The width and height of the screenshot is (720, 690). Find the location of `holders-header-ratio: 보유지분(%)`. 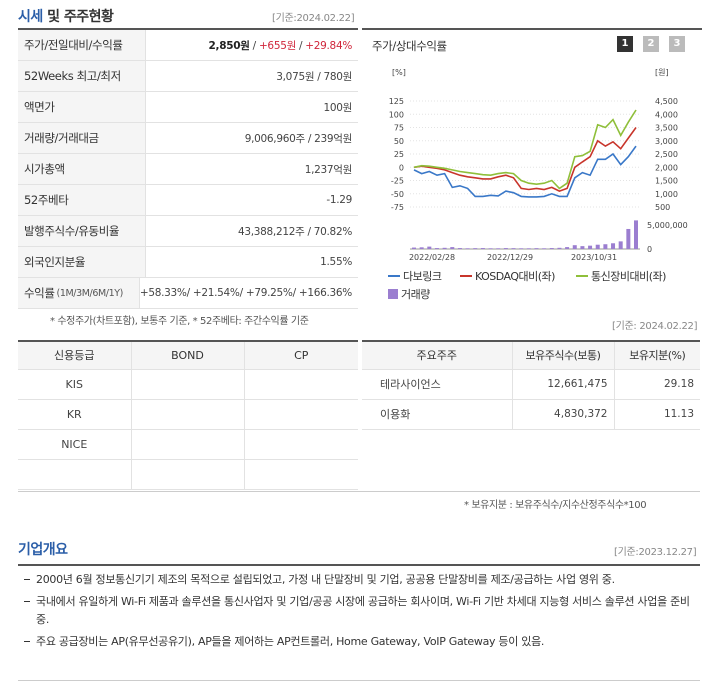

holders-header-ratio: 보유지분(%) is located at coordinates (657, 355).